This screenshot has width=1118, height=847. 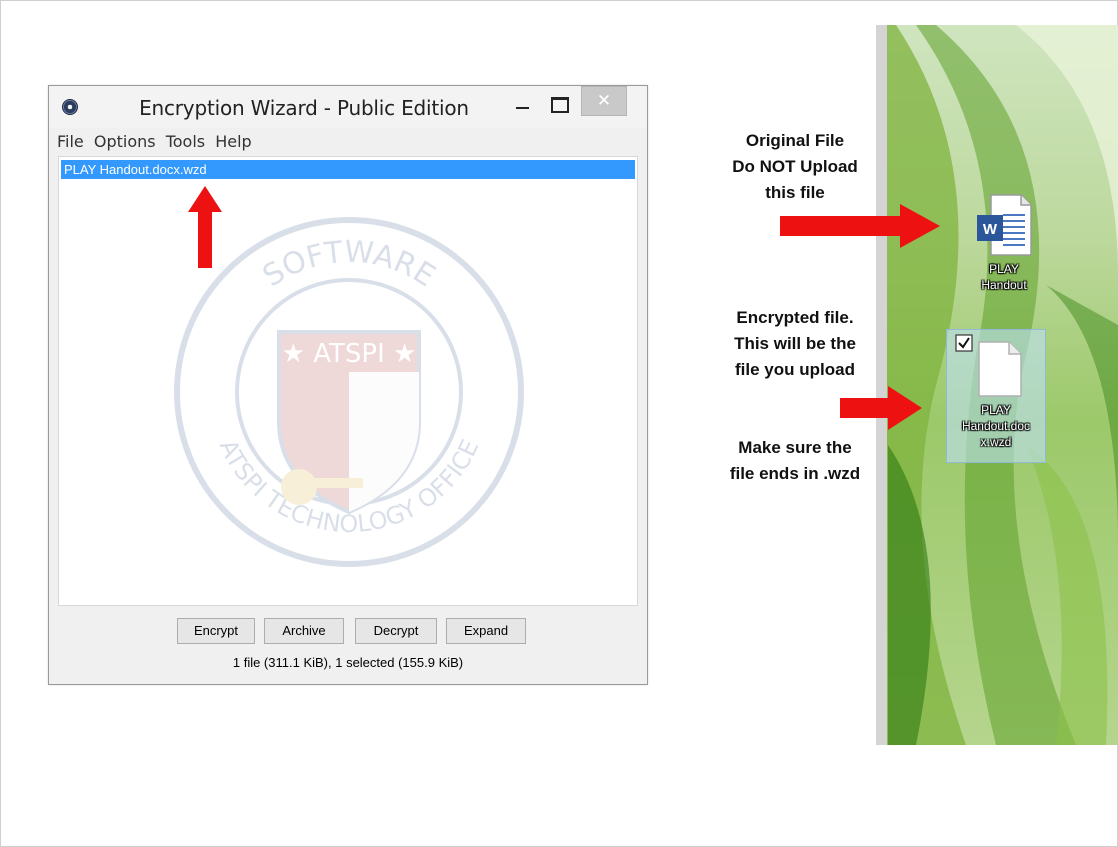 I want to click on app-logo-icon, so click(x=70, y=107).